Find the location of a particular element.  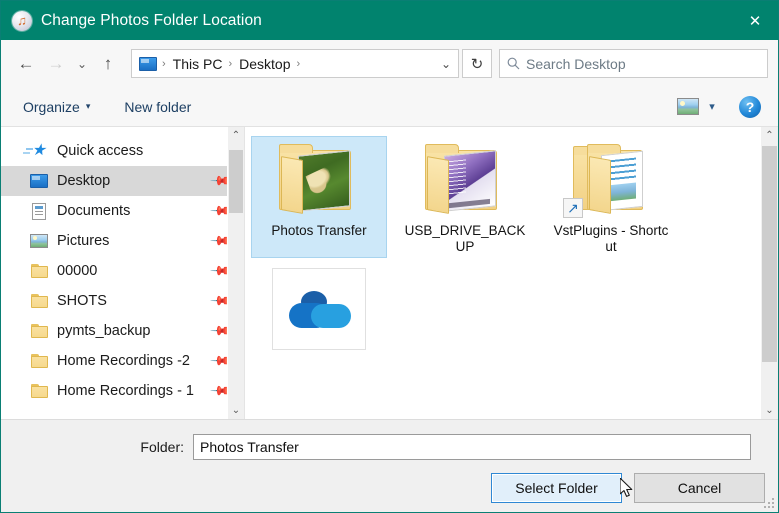

file-item-photos-transfer: Photos Transfer is located at coordinates (319, 197).